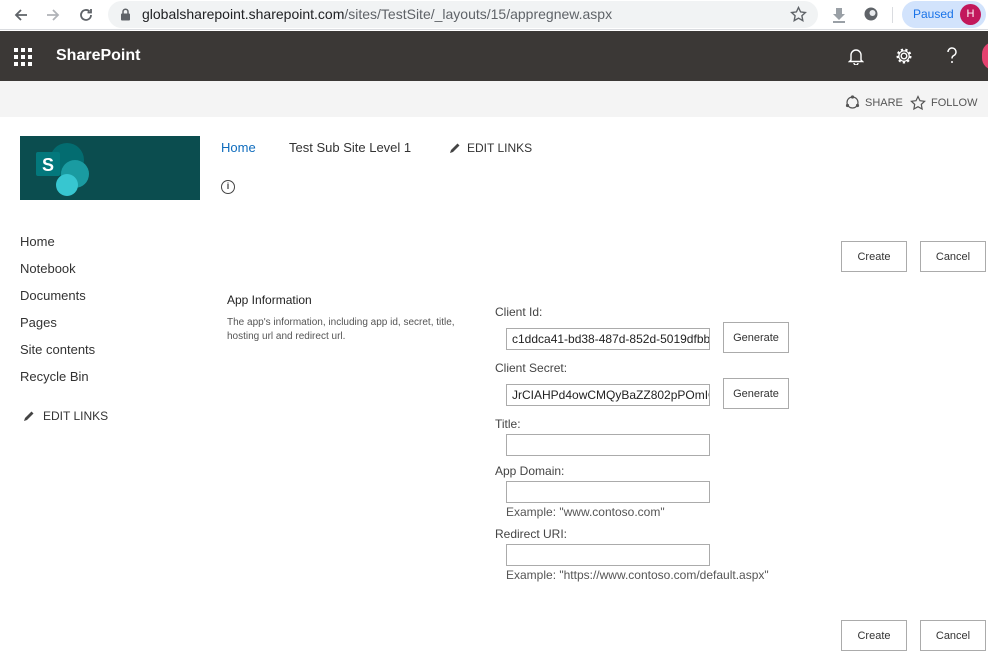  I want to click on share-button: SHARE, so click(874, 102).